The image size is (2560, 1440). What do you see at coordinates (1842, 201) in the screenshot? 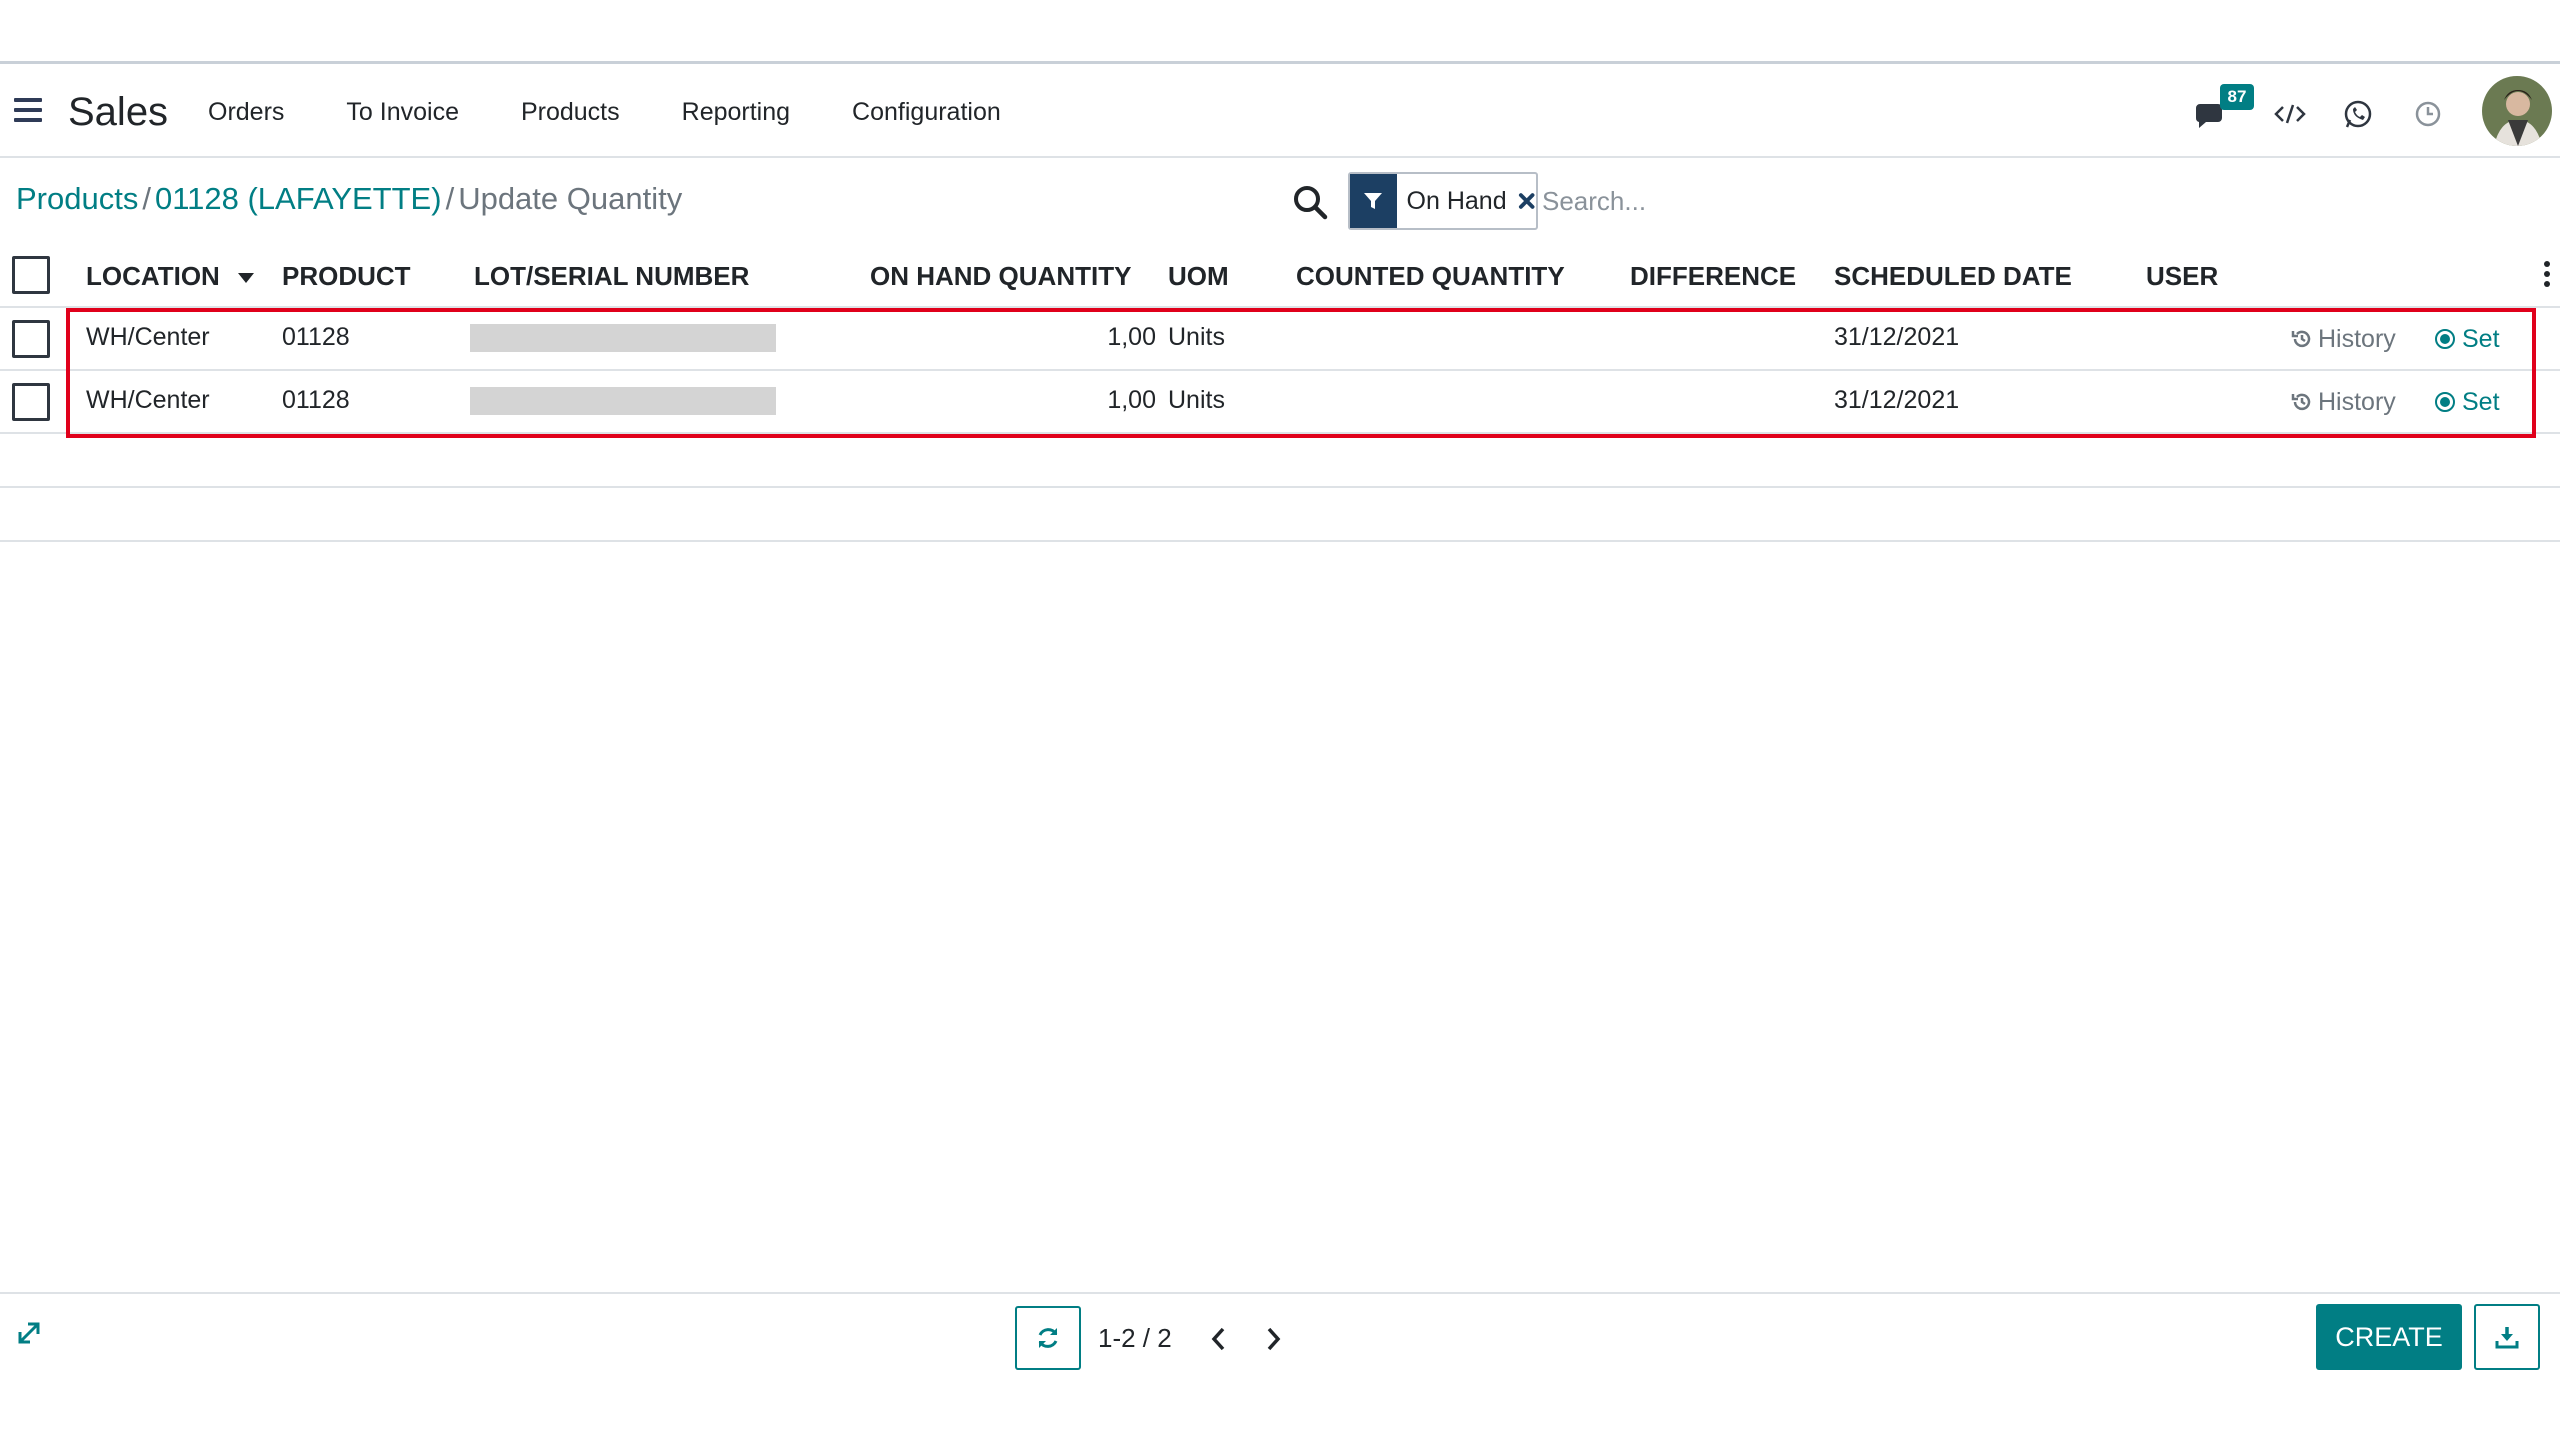
I see `search-input` at bounding box center [1842, 201].